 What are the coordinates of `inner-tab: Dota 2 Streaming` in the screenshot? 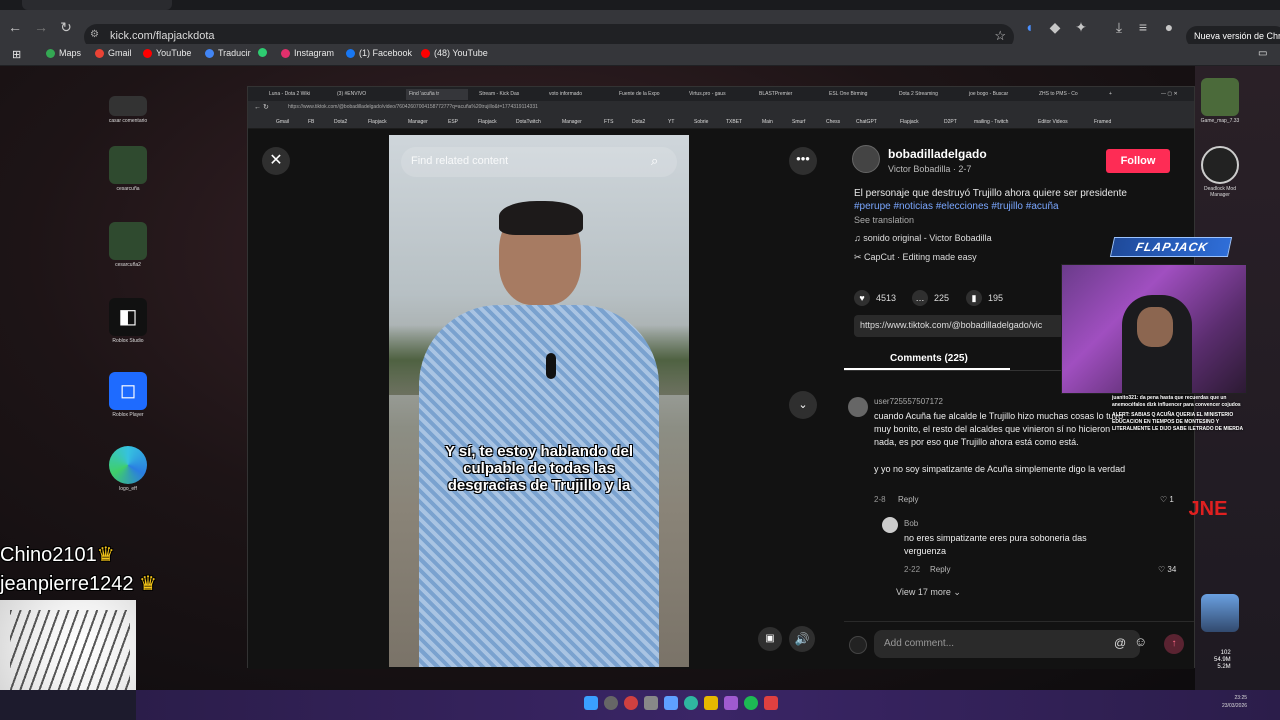 It's located at (927, 94).